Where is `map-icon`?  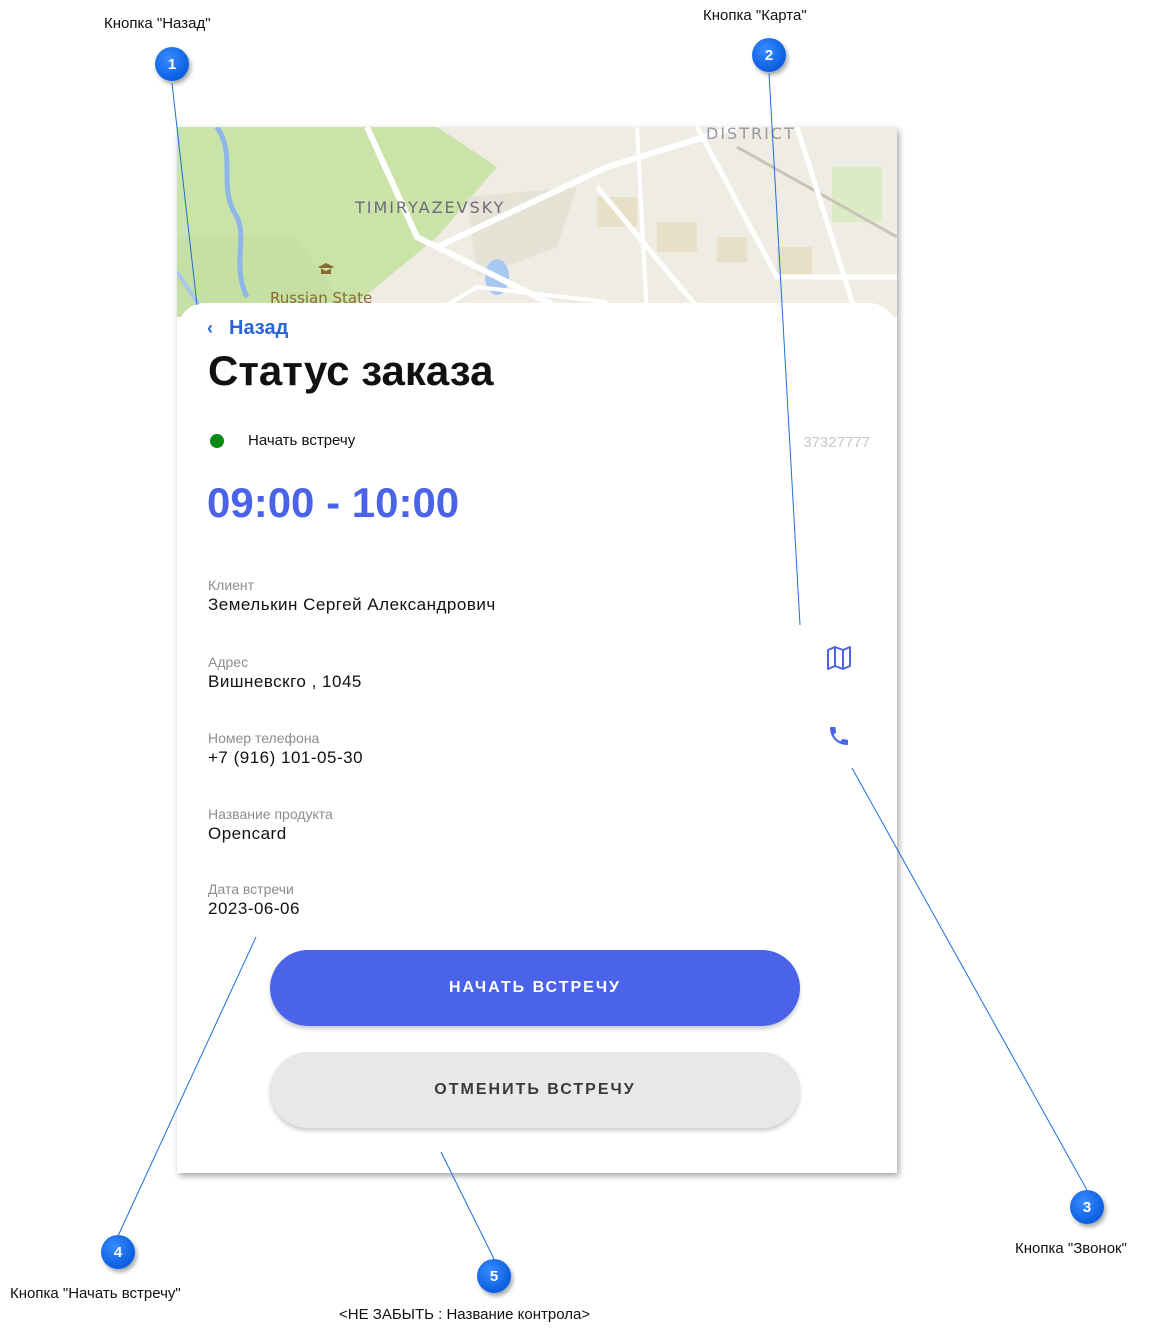
map-icon is located at coordinates (839, 658).